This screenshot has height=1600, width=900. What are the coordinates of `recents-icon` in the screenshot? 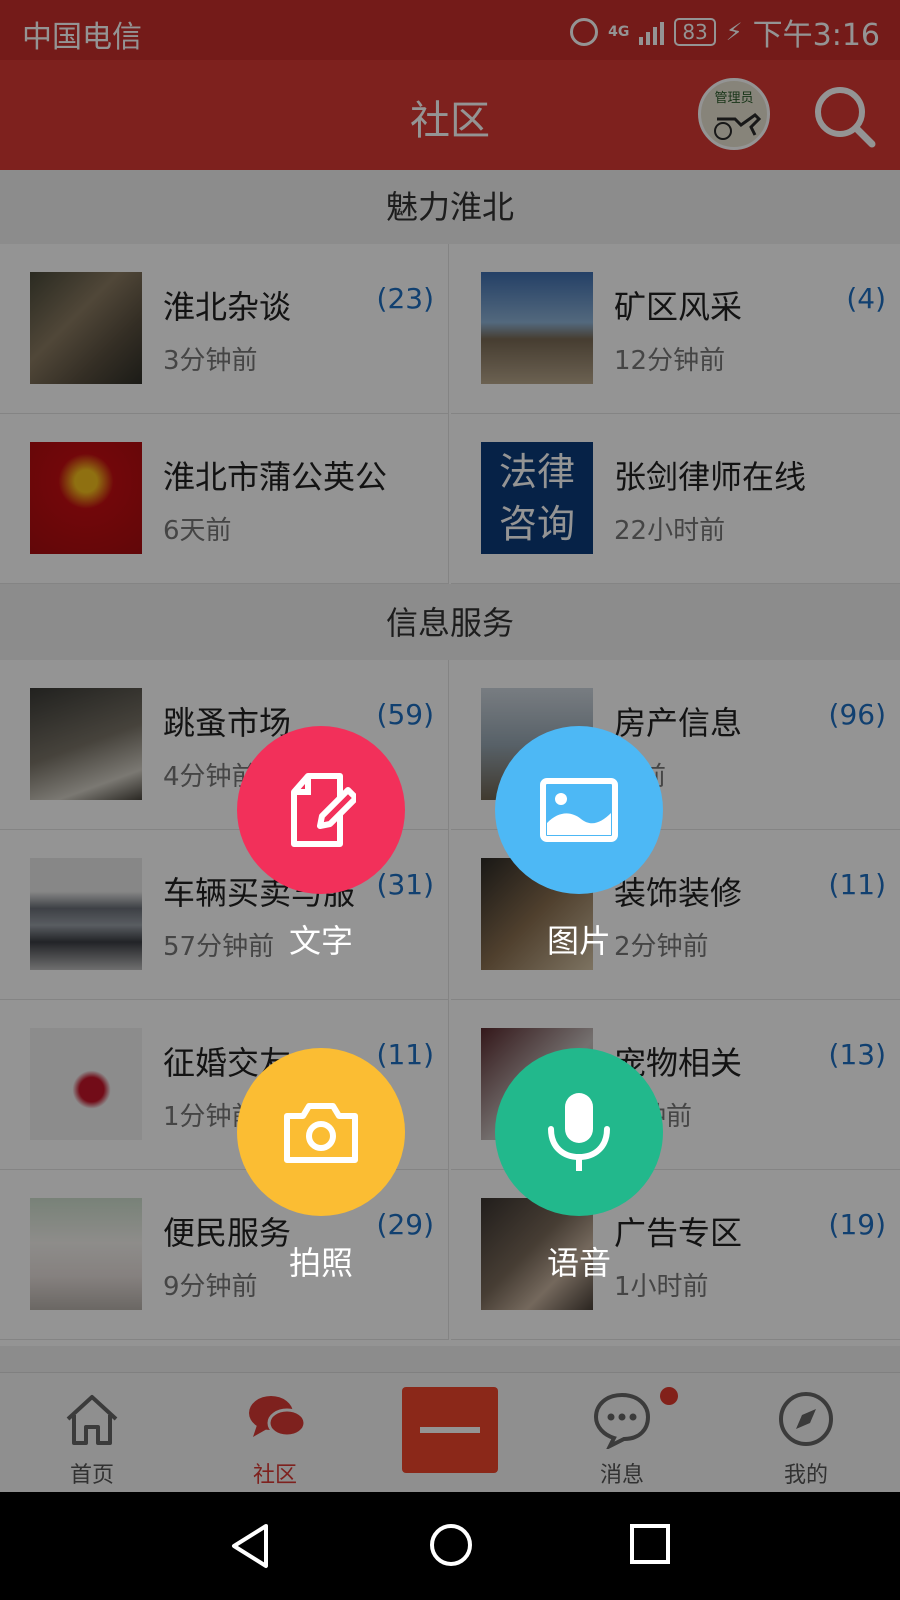 It's located at (650, 1546).